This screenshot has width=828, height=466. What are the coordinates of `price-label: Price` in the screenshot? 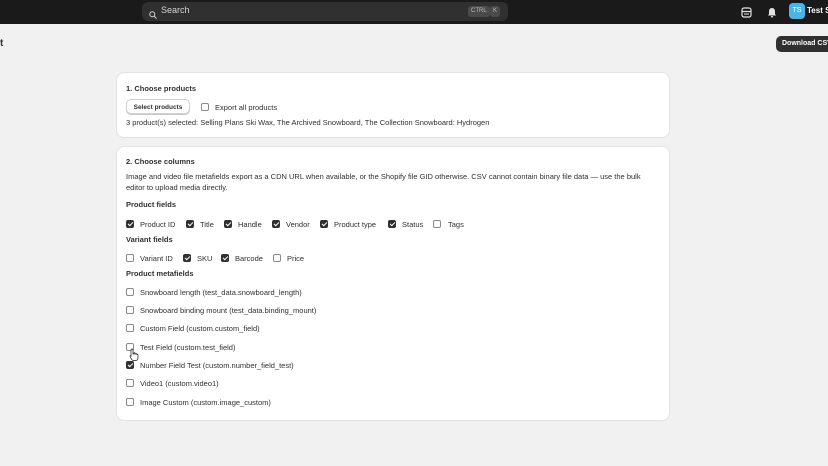 It's located at (296, 258).